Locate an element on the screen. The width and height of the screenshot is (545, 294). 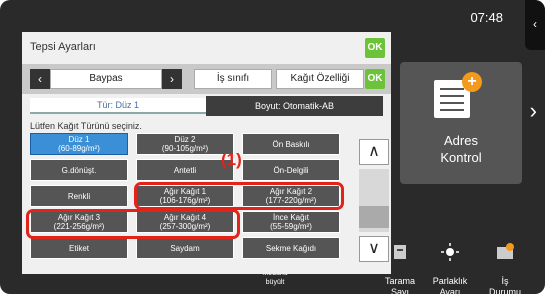
paper-type-weight: (60-89g/m²) is located at coordinates (79, 148).